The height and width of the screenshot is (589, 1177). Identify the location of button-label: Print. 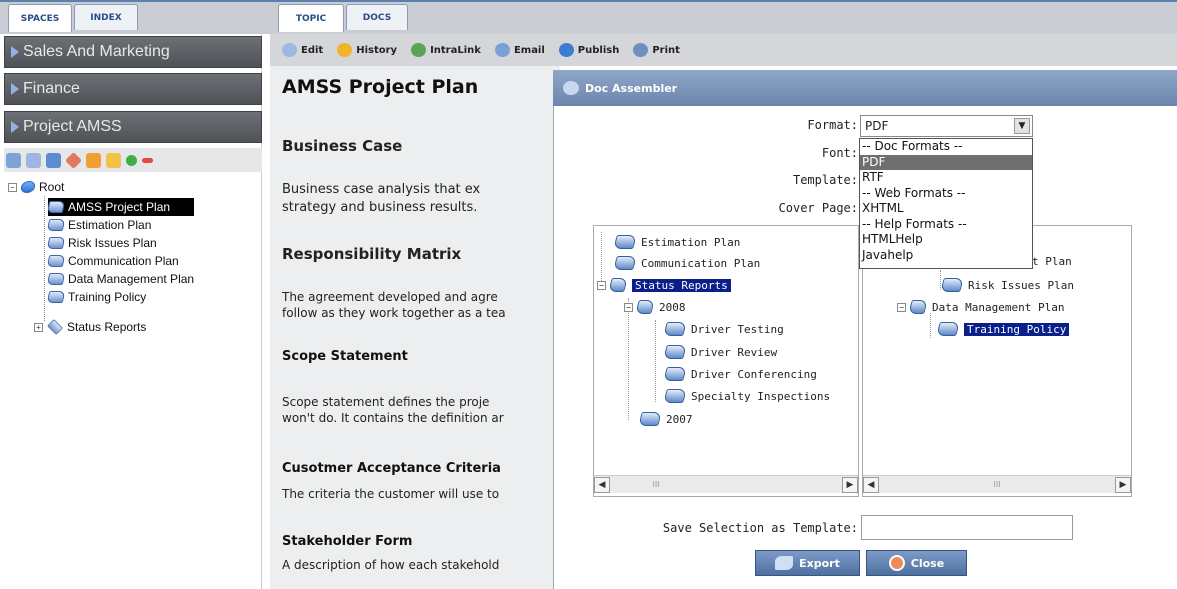
(666, 50).